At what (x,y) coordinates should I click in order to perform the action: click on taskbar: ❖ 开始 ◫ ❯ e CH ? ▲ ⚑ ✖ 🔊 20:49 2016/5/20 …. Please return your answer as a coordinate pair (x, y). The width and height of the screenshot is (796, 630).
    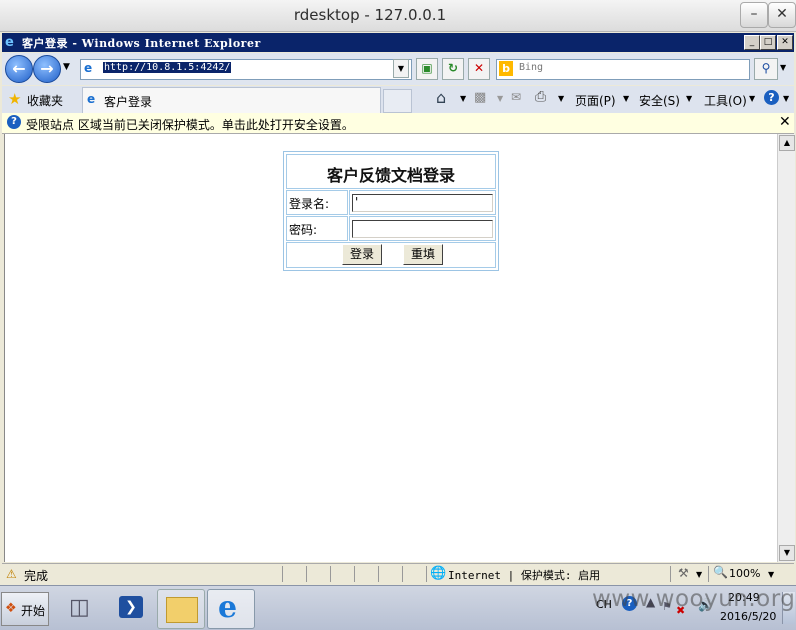
    Looking at the image, I should click on (398, 607).